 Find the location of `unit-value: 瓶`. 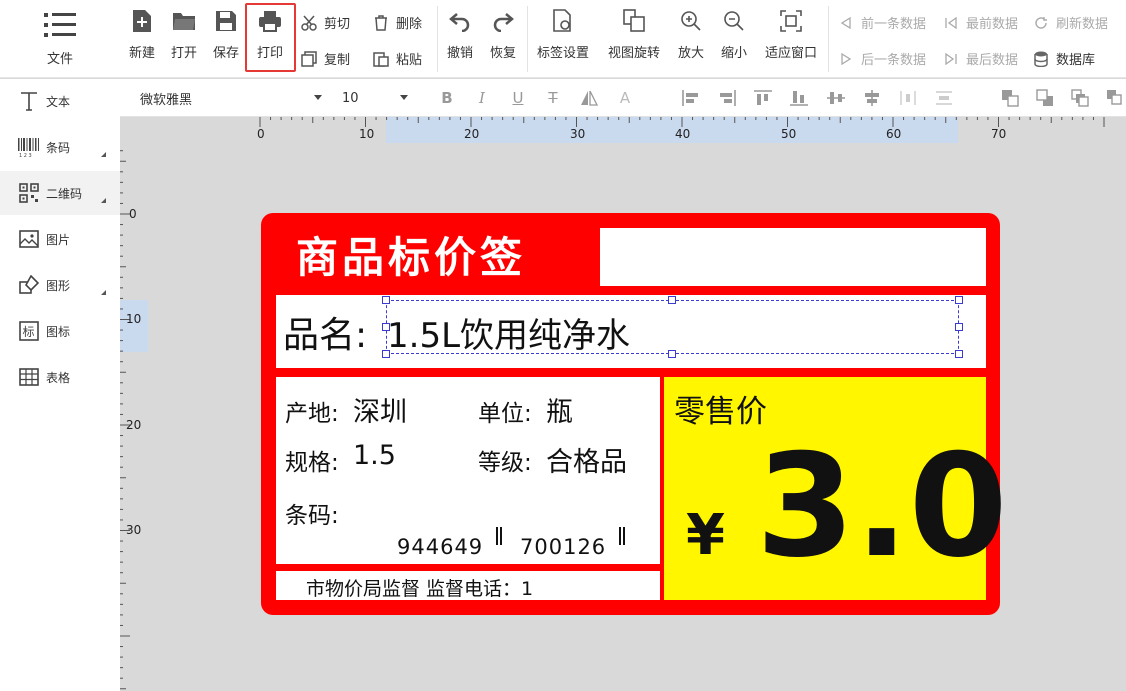

unit-value: 瓶 is located at coordinates (559, 409).